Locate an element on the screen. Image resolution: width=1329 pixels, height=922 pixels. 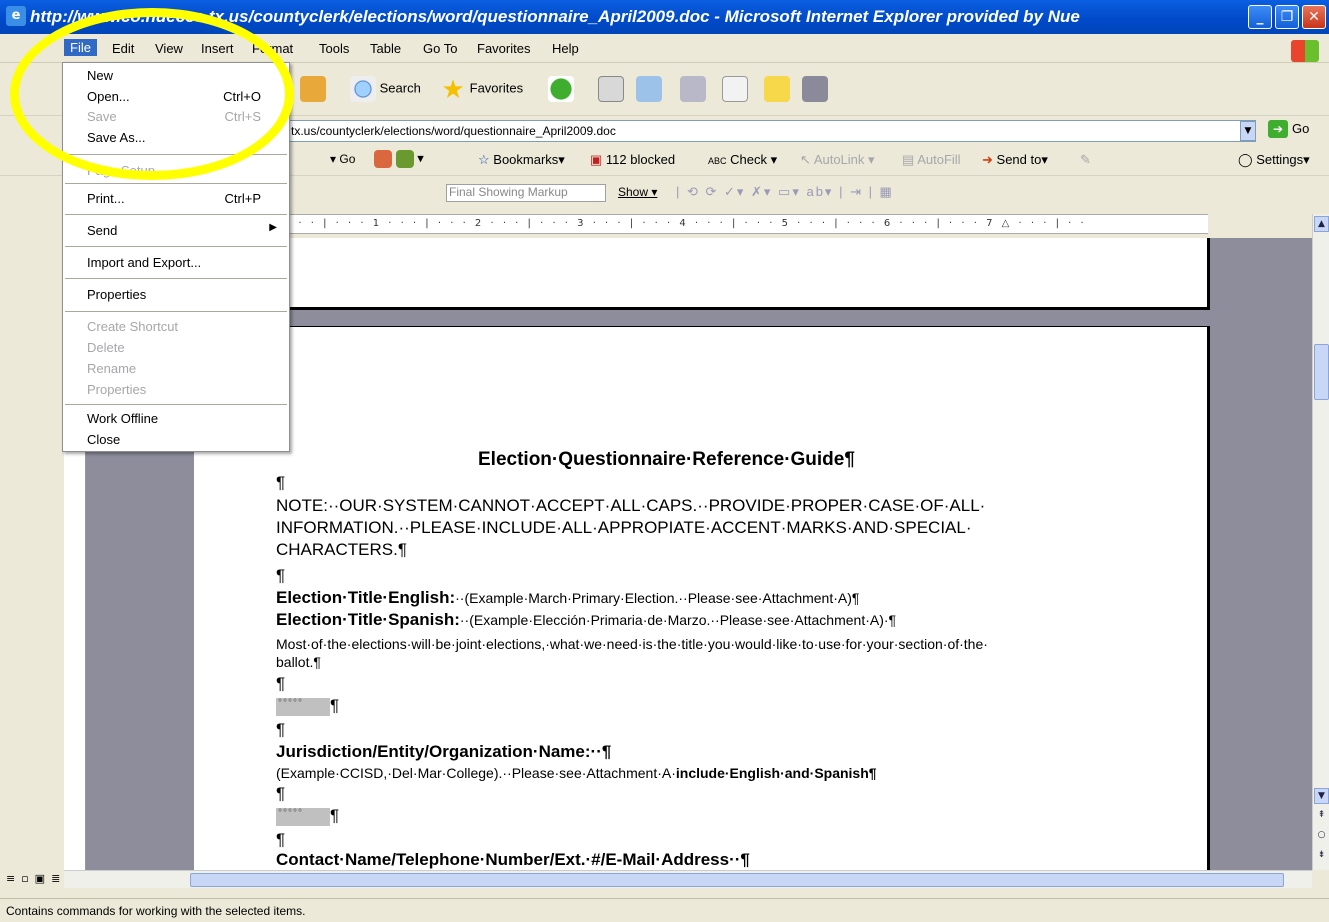
messenger-button is located at coordinates (815, 89).